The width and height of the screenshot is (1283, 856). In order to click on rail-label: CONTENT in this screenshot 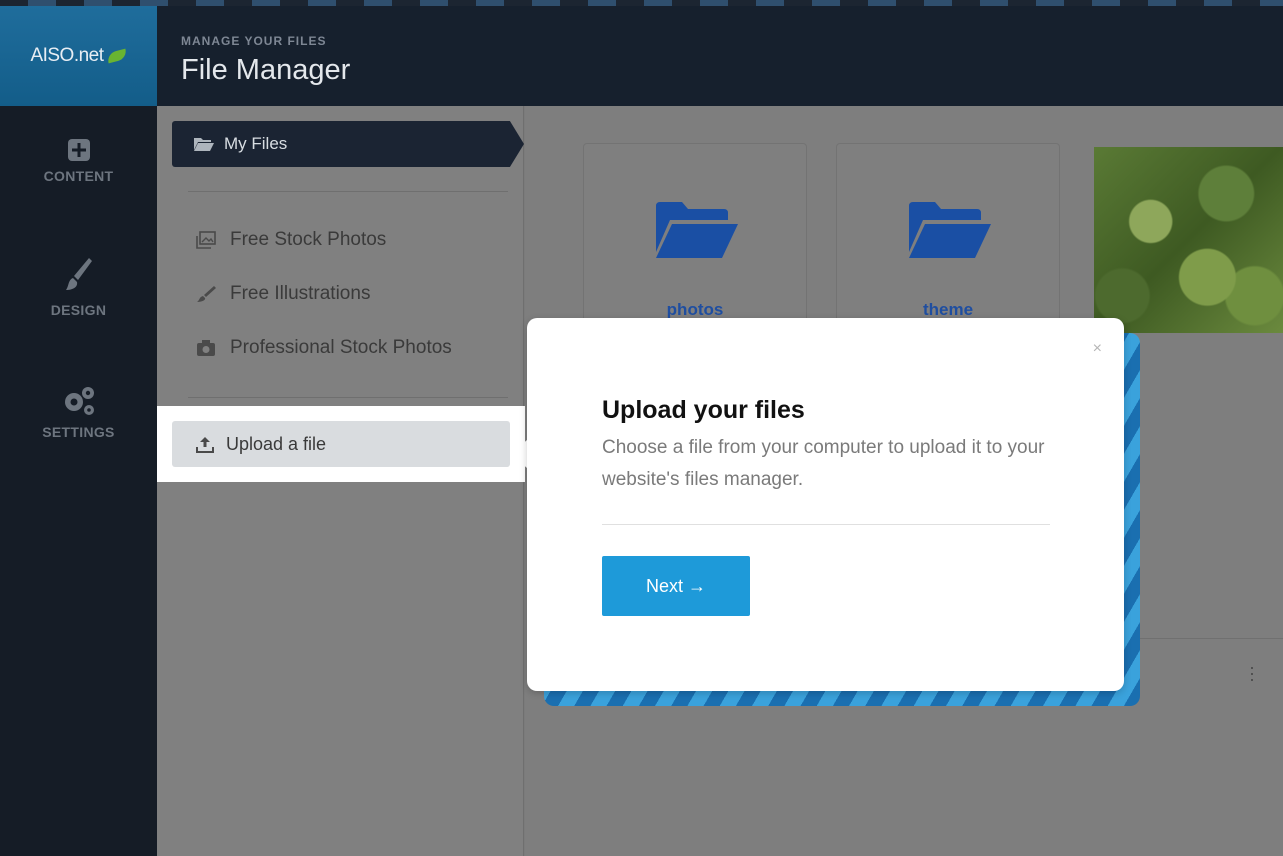, I will do `click(78, 176)`.